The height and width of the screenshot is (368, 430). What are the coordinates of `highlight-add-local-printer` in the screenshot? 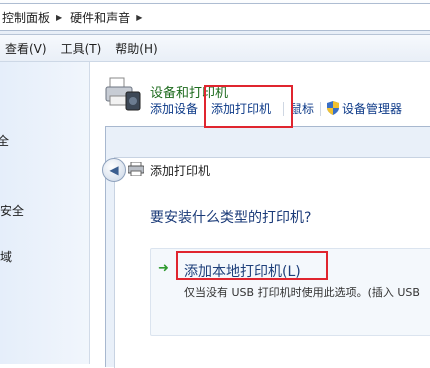 It's located at (252, 265).